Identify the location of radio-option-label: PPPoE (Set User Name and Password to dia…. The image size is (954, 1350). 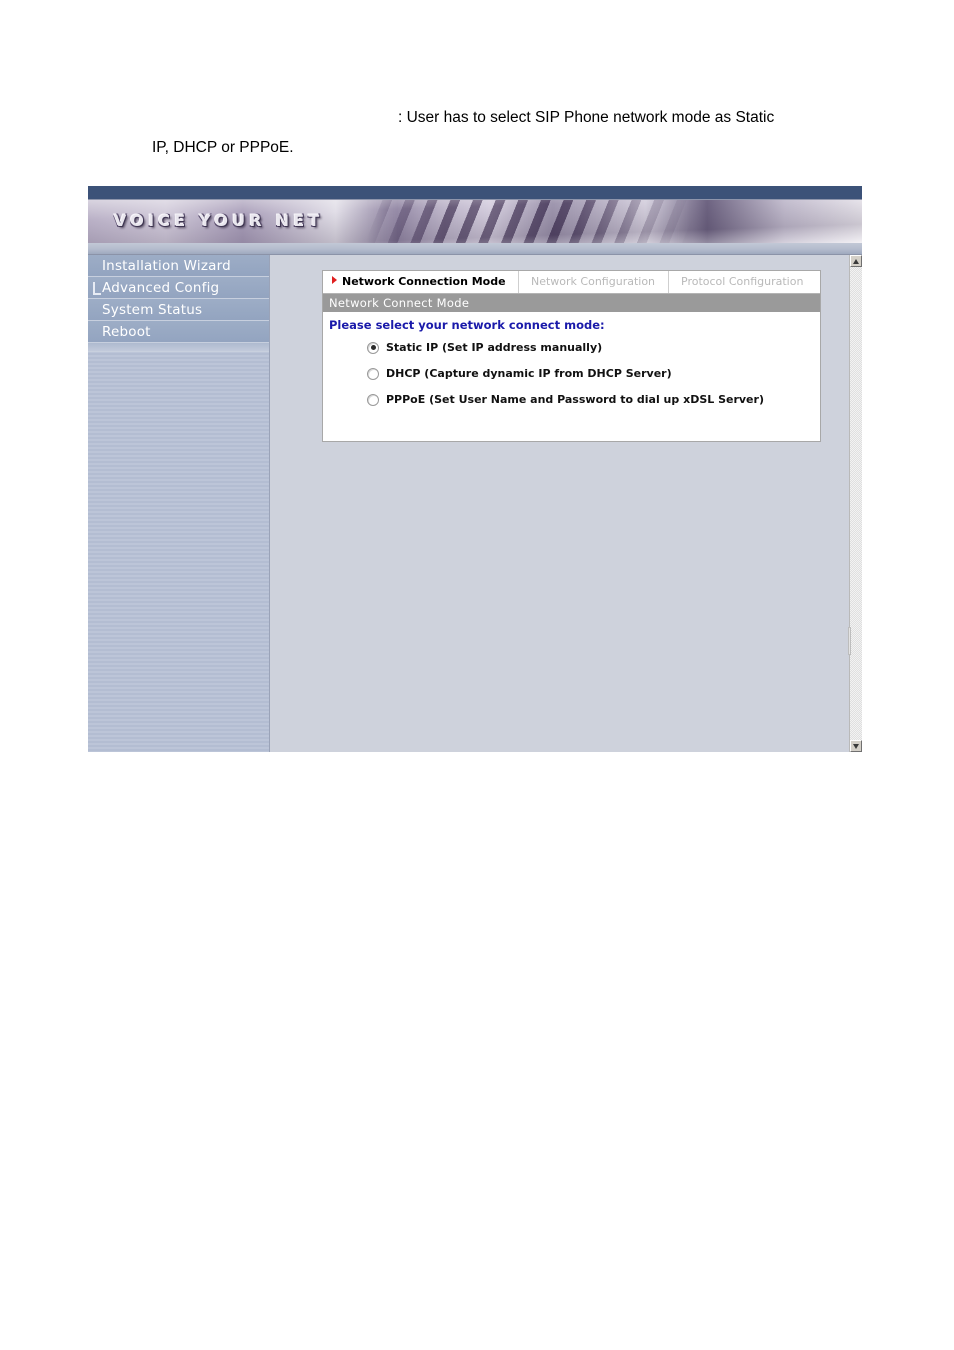
(575, 399).